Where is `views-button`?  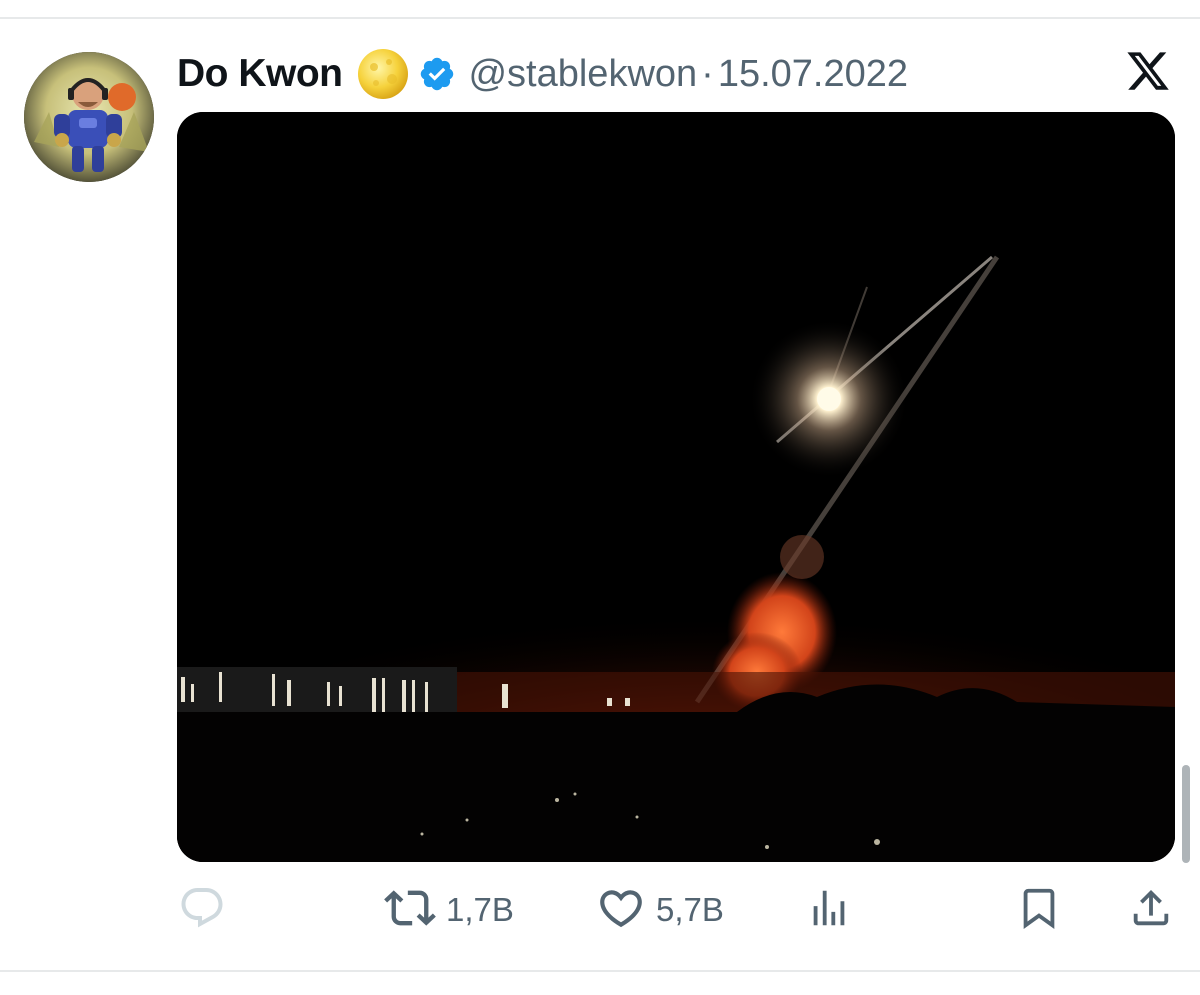 views-button is located at coordinates (829, 910).